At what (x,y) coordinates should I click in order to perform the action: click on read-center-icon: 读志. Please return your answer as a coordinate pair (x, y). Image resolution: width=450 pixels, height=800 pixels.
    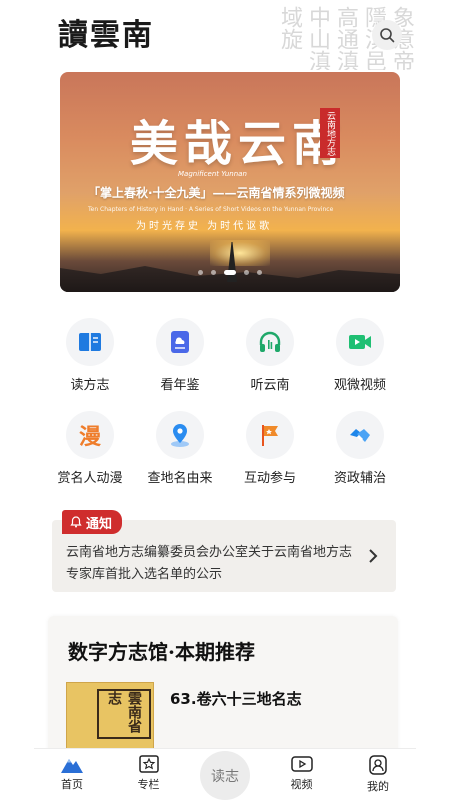
    Looking at the image, I should click on (225, 775).